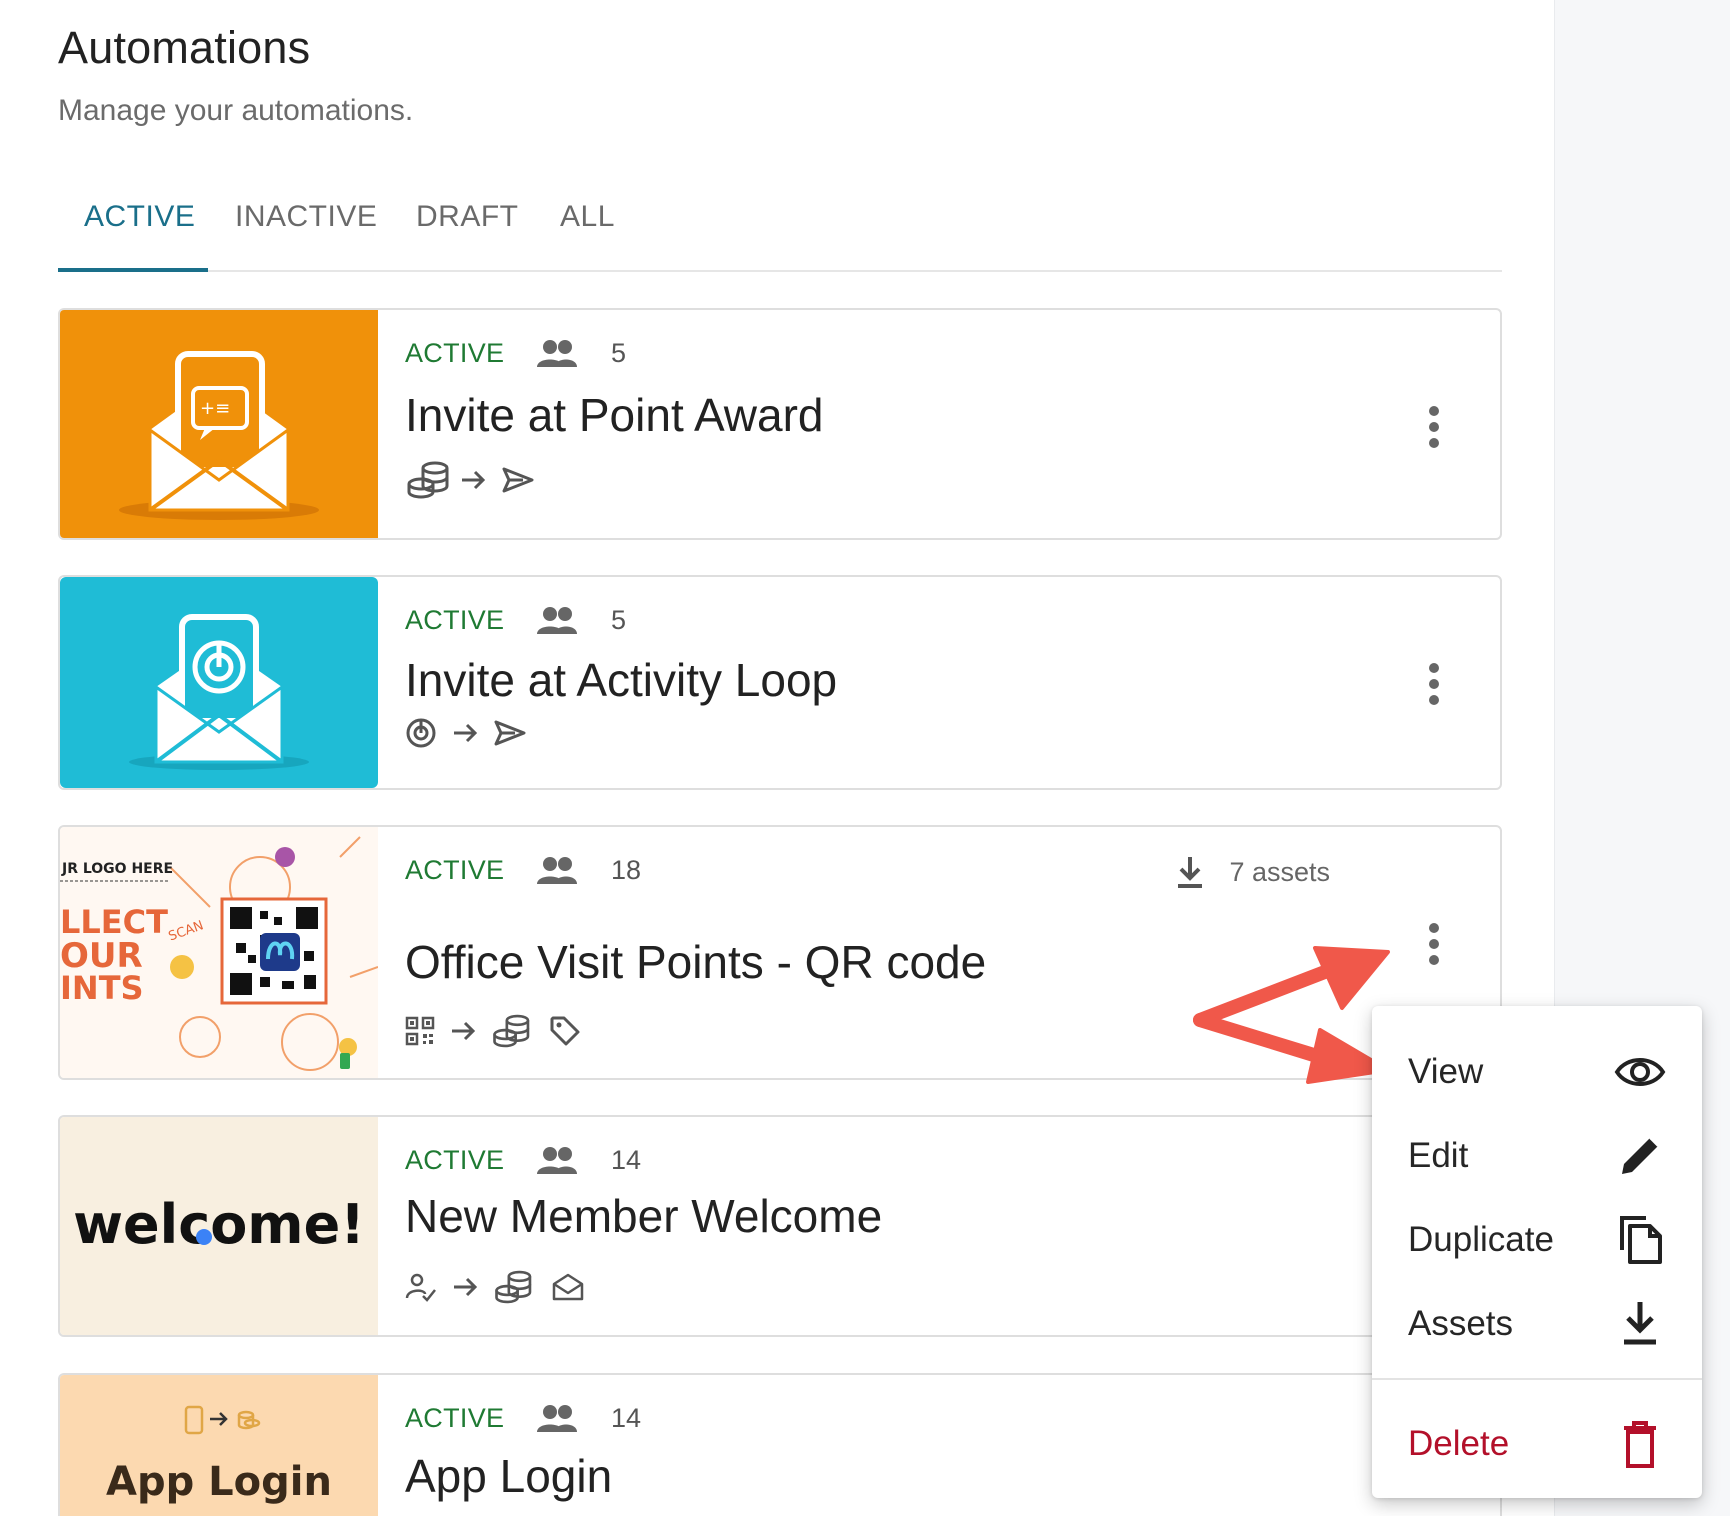 The width and height of the screenshot is (1730, 1516). Describe the element at coordinates (420, 1031) in the screenshot. I see `qr-code-icon` at that location.